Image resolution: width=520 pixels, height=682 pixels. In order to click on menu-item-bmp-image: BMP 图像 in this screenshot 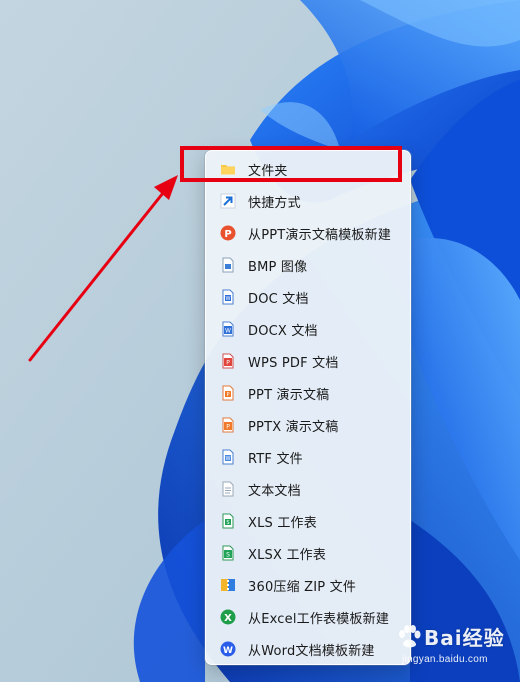, I will do `click(308, 265)`.